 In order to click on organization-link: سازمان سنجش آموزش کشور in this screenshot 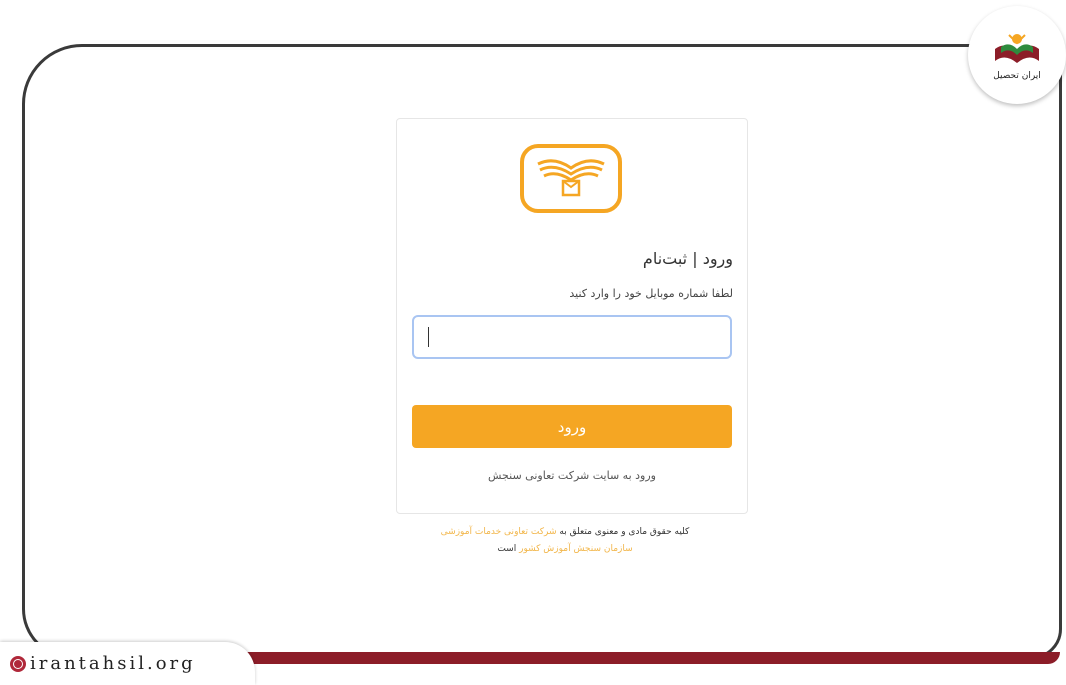, I will do `click(576, 549)`.